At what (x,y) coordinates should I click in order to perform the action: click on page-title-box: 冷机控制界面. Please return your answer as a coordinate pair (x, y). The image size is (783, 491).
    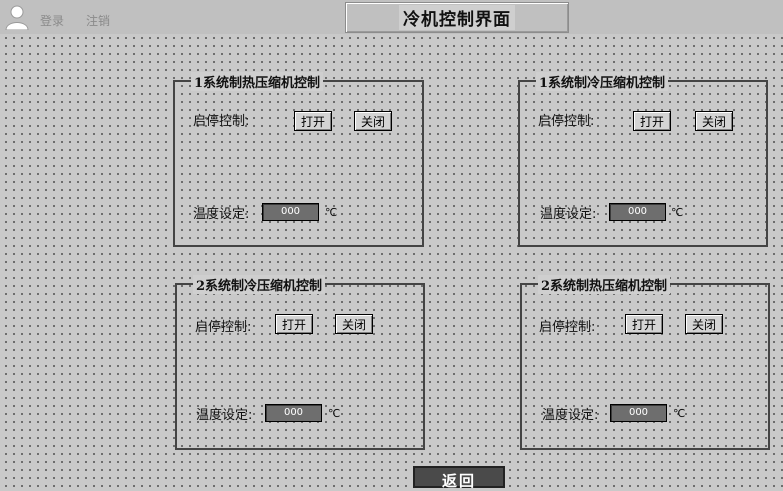
    Looking at the image, I should click on (457, 17).